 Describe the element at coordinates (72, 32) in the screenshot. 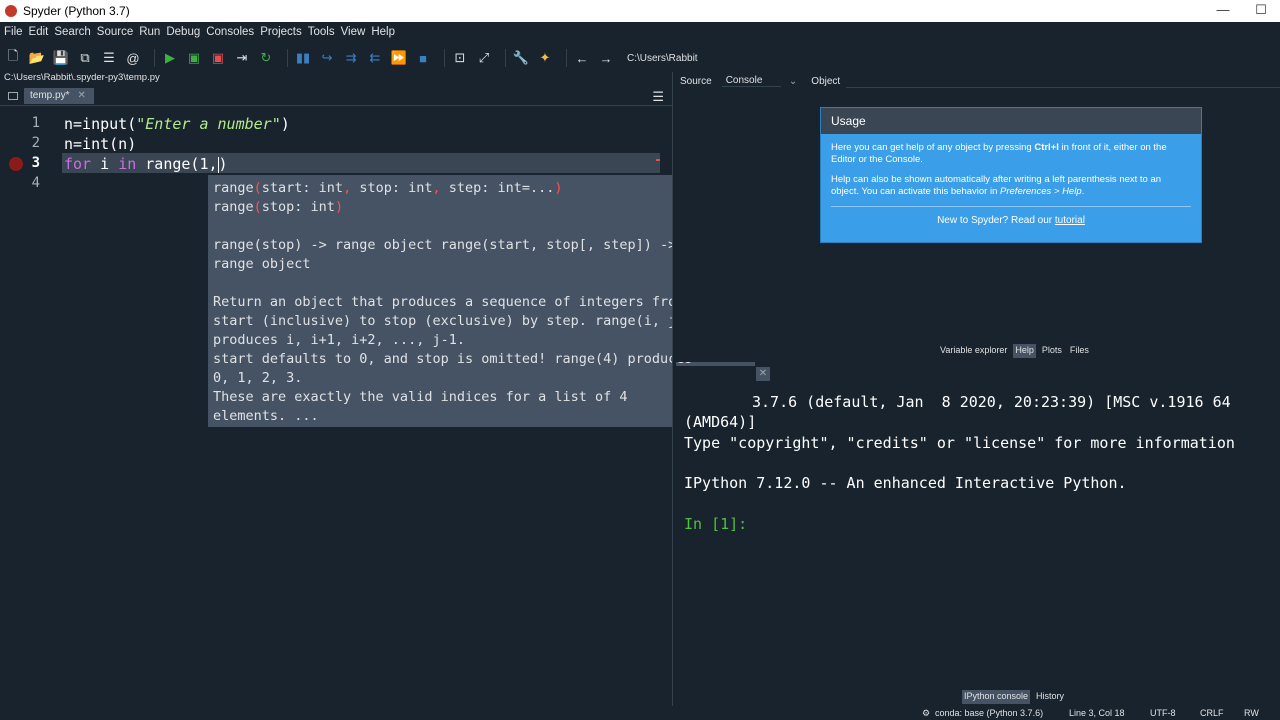

I see `menu-search: Search` at that location.